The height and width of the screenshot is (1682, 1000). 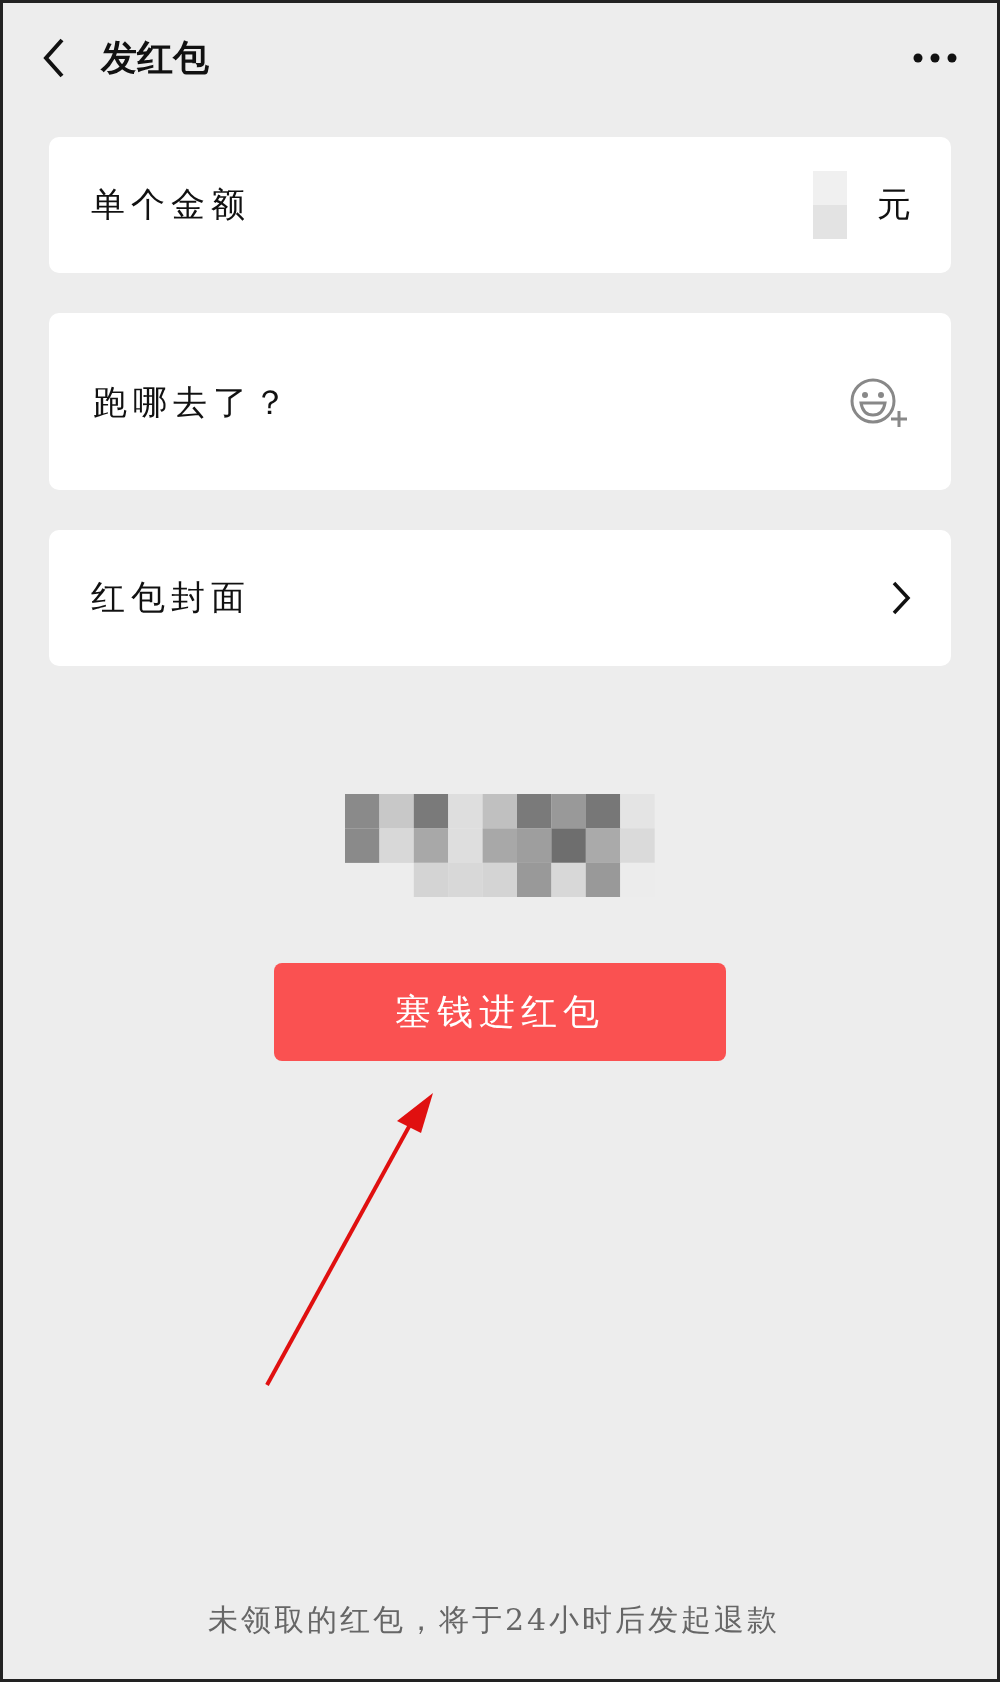 What do you see at coordinates (894, 204) in the screenshot?
I see `currency-unit: 元` at bounding box center [894, 204].